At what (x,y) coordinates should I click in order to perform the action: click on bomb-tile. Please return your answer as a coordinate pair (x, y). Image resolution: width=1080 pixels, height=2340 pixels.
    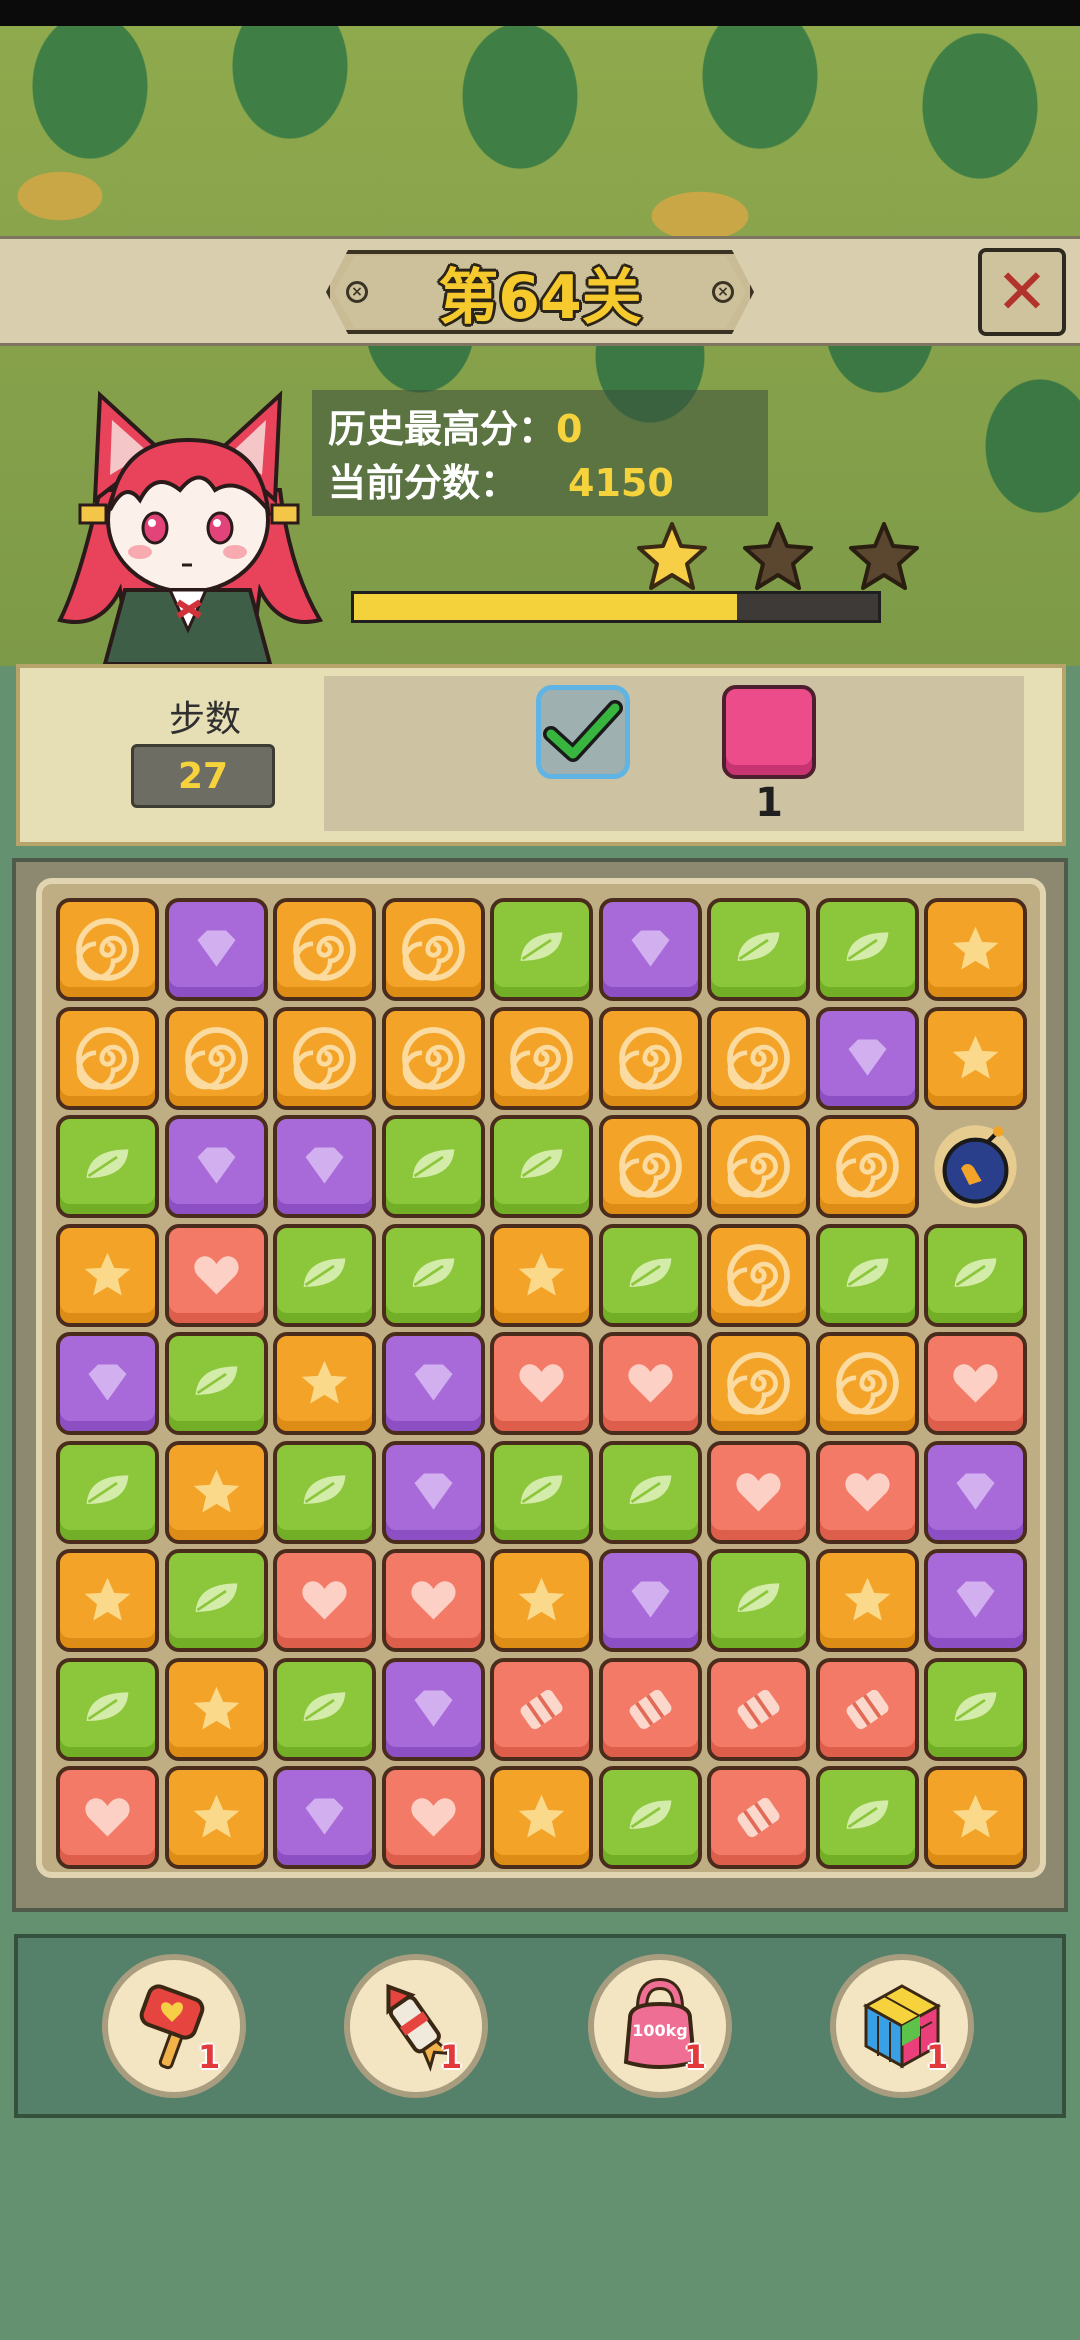
    Looking at the image, I should click on (975, 1166).